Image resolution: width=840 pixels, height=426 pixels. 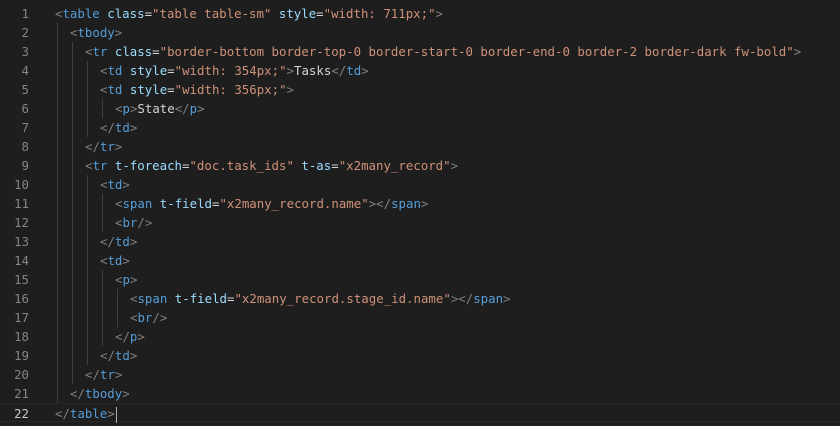 I want to click on code-line: 19 </td>, so click(x=420, y=355).